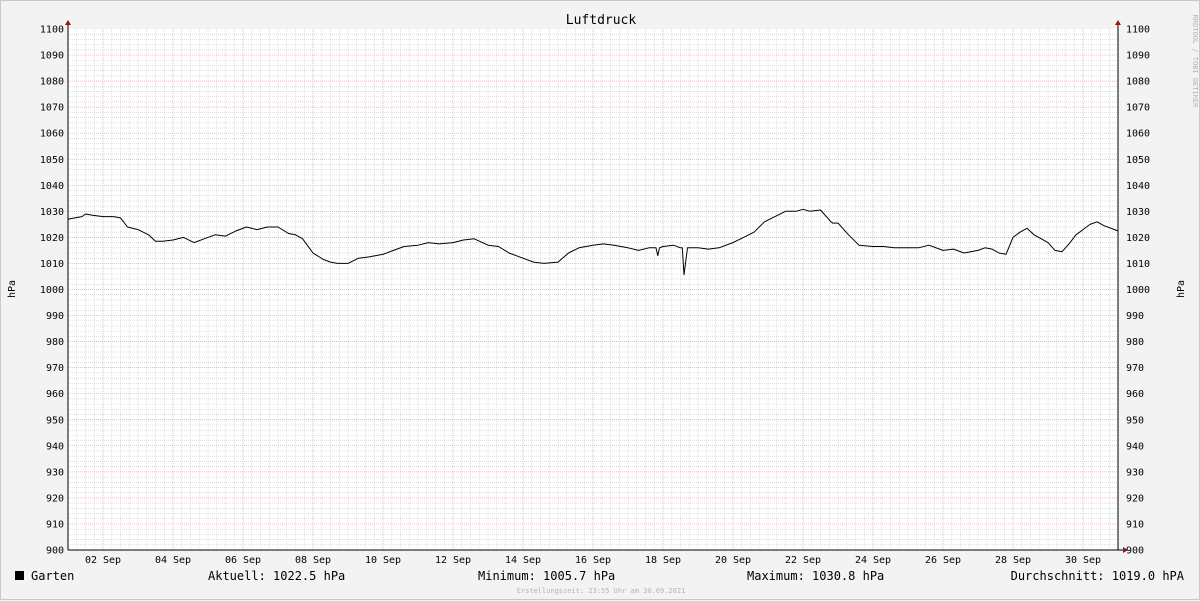 This screenshot has width=1200, height=601. Describe the element at coordinates (52, 108) in the screenshot. I see `y-tick-label-left: 1070` at that location.